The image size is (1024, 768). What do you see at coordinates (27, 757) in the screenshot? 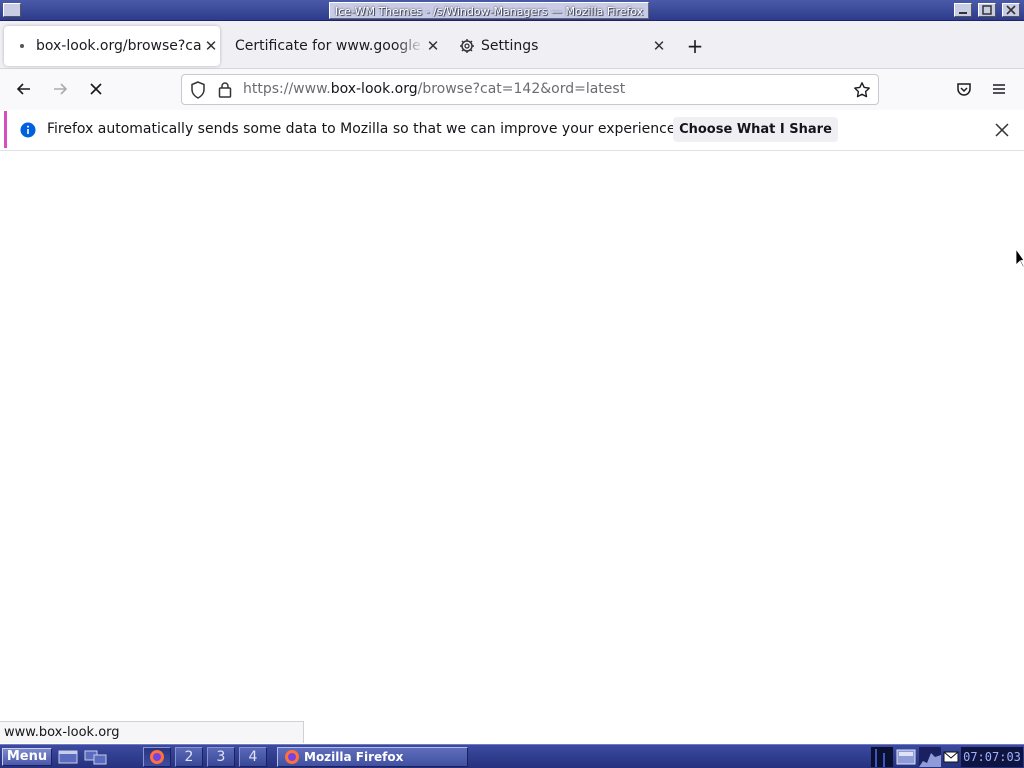
I see `start-menu-button: Menu` at bounding box center [27, 757].